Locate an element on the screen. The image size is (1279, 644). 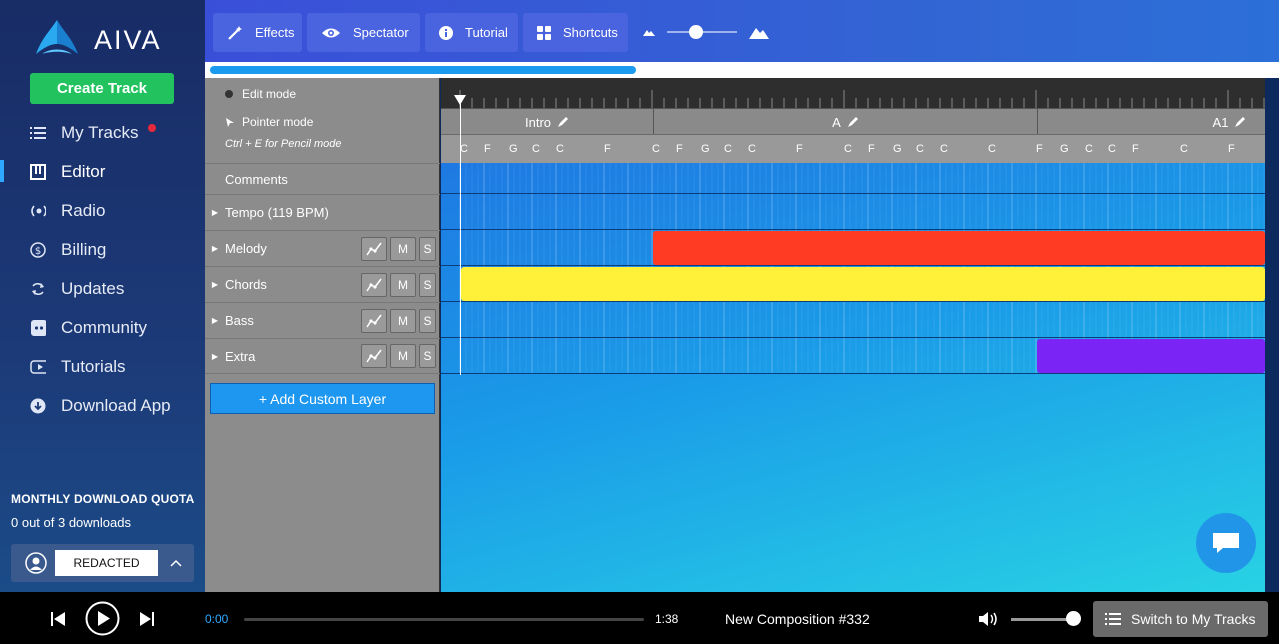
pointer-mode-option: Pointer mode is located at coordinates (269, 122).